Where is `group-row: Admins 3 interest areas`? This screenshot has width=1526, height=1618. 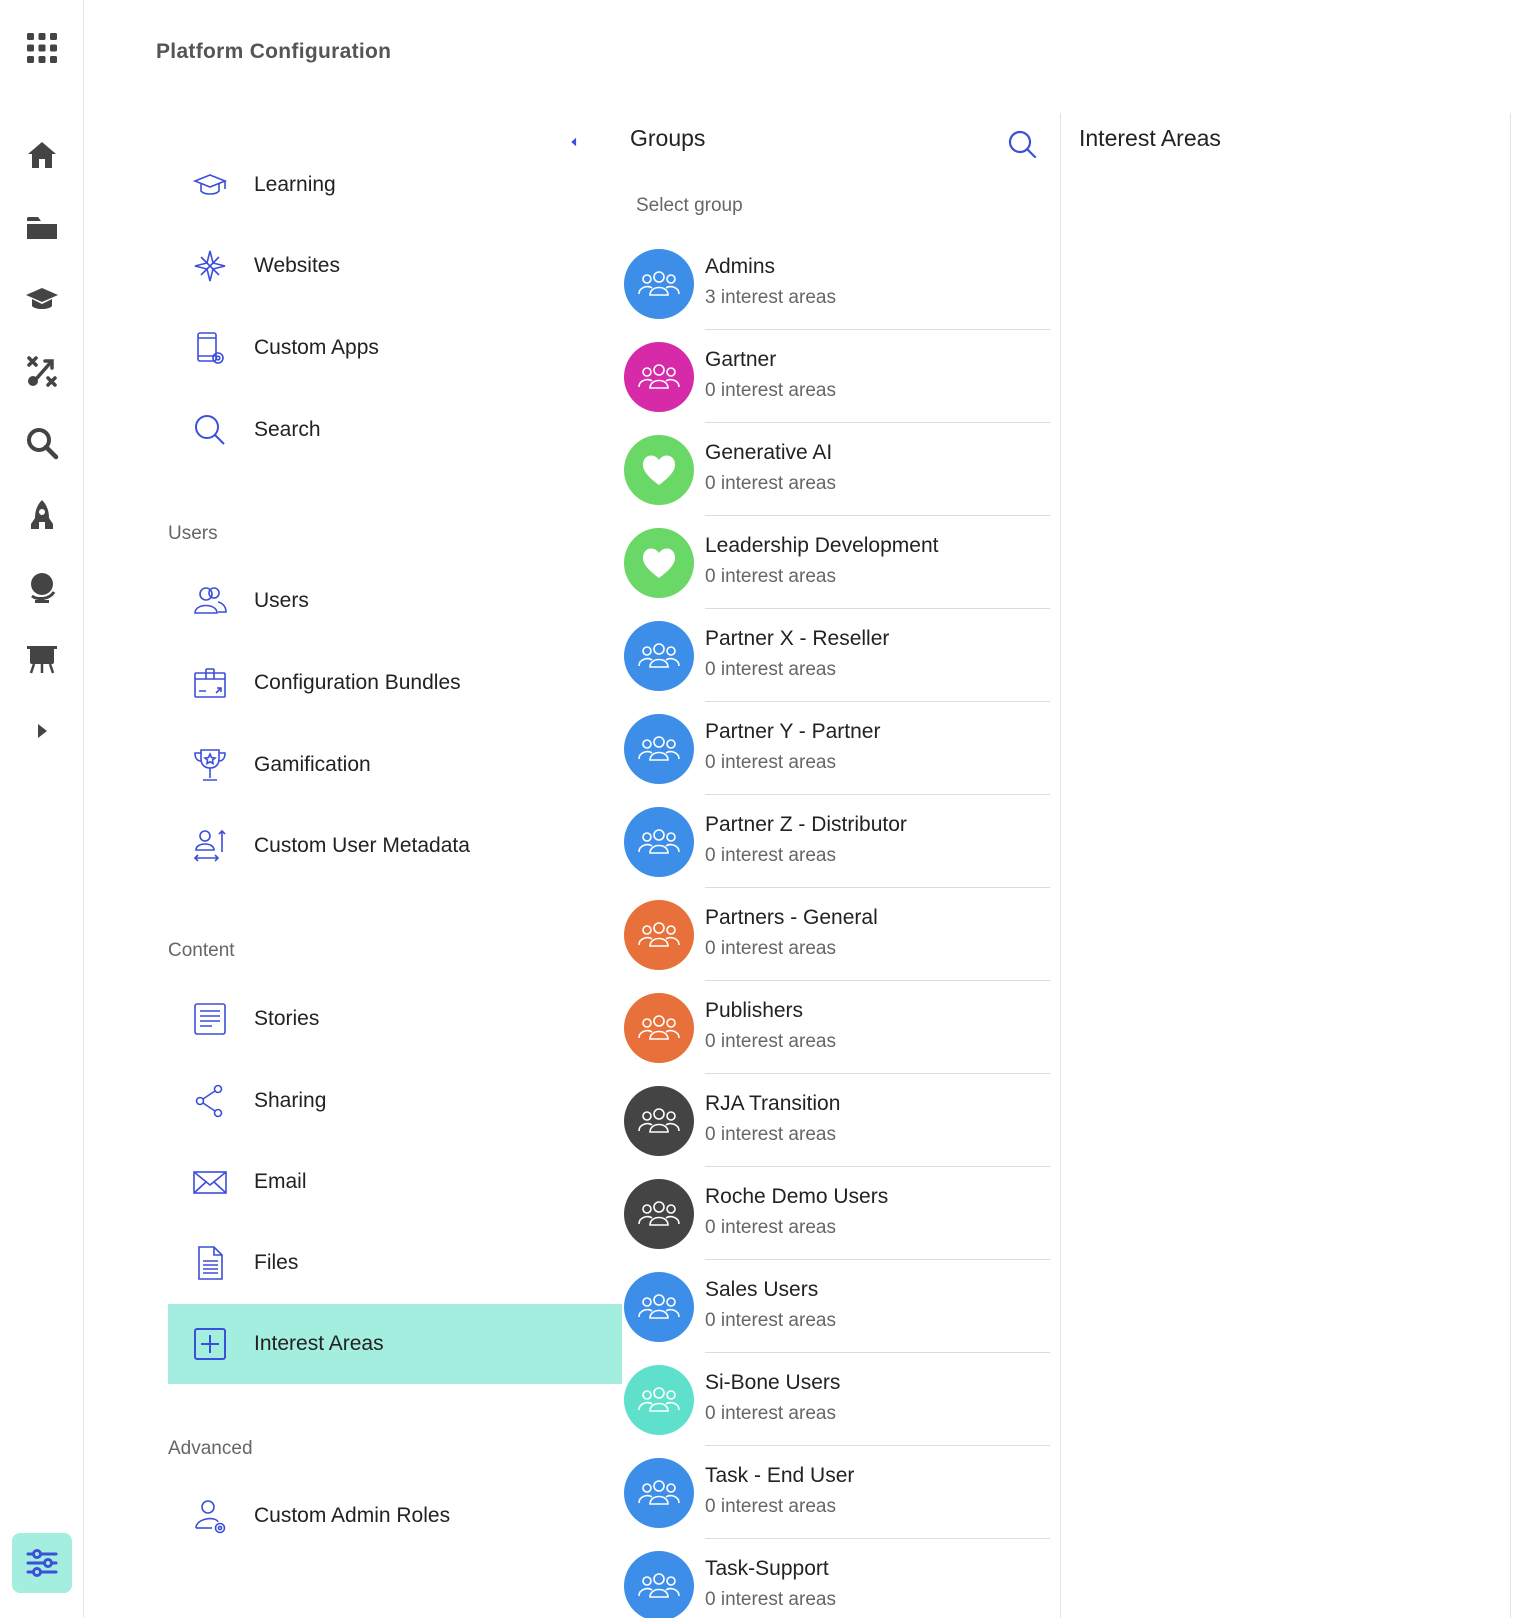
group-row: Admins 3 interest areas is located at coordinates (836, 295).